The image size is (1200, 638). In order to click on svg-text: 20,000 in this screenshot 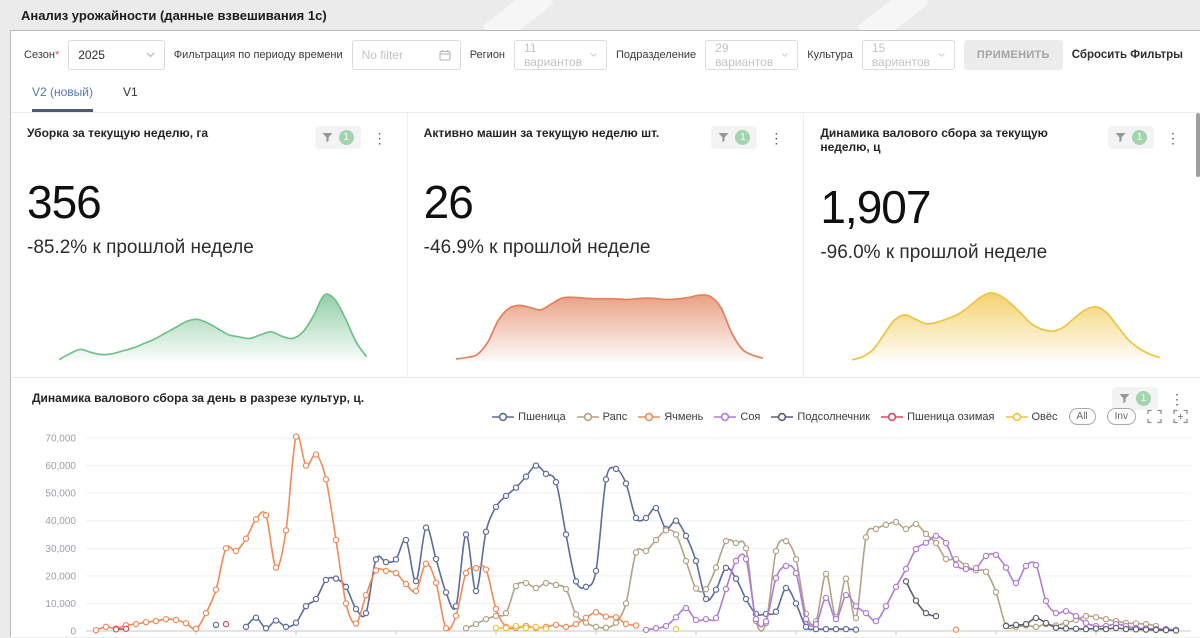, I will do `click(60, 576)`.